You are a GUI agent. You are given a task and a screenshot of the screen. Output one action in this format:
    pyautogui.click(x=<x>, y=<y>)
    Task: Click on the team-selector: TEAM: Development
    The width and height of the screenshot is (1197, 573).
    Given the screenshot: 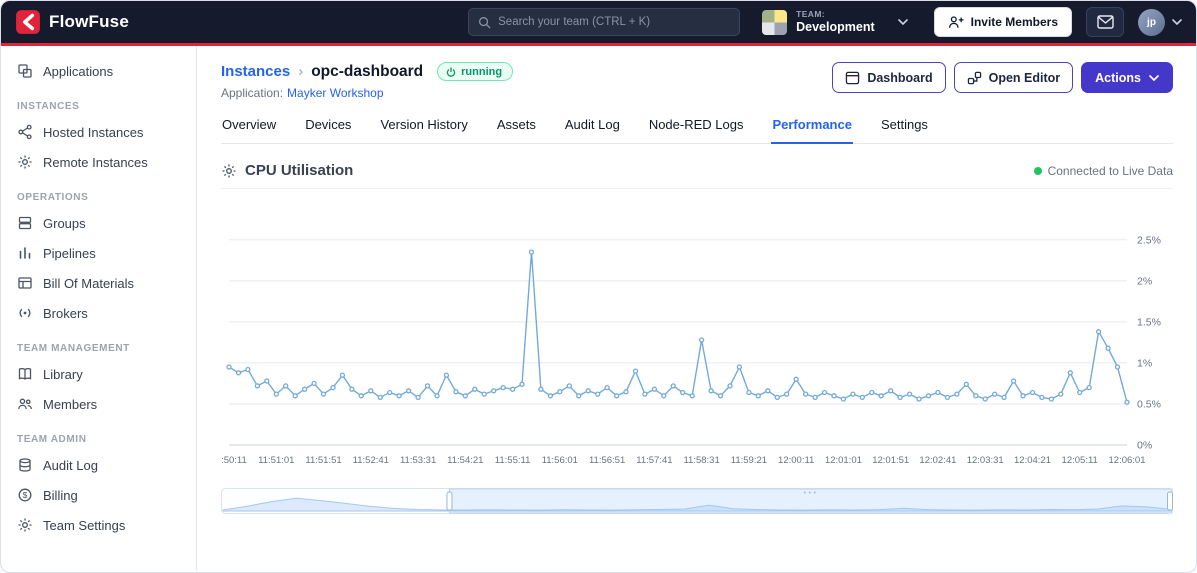 What is the action you would take?
    pyautogui.click(x=837, y=22)
    